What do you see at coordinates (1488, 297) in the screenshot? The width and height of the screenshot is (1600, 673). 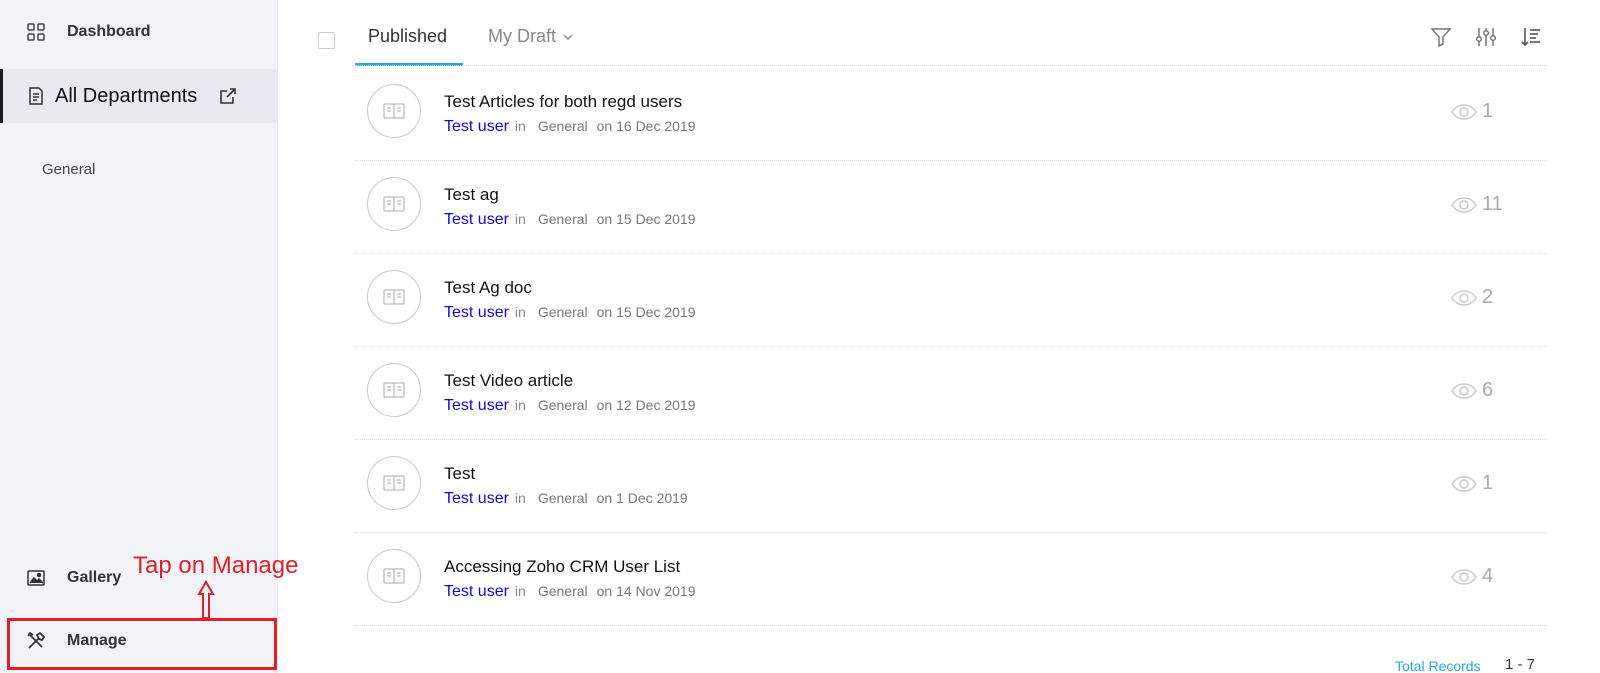 I see `view-count-value: 2` at bounding box center [1488, 297].